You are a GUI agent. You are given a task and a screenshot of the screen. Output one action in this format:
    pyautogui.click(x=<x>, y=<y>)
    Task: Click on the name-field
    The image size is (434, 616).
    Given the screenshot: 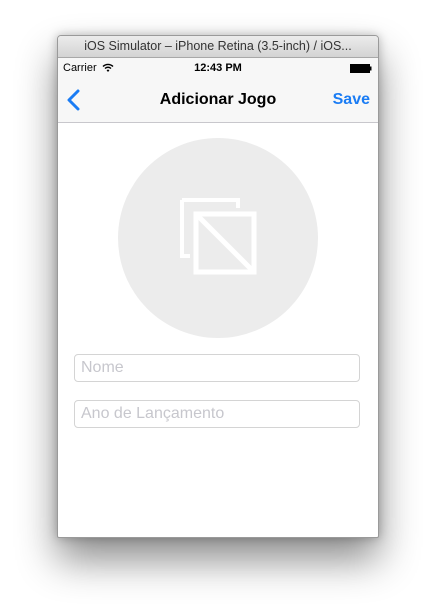 What is the action you would take?
    pyautogui.click(x=217, y=368)
    